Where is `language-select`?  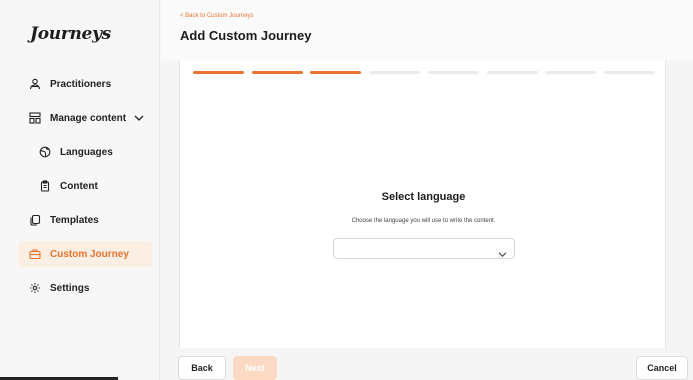
language-select is located at coordinates (424, 248).